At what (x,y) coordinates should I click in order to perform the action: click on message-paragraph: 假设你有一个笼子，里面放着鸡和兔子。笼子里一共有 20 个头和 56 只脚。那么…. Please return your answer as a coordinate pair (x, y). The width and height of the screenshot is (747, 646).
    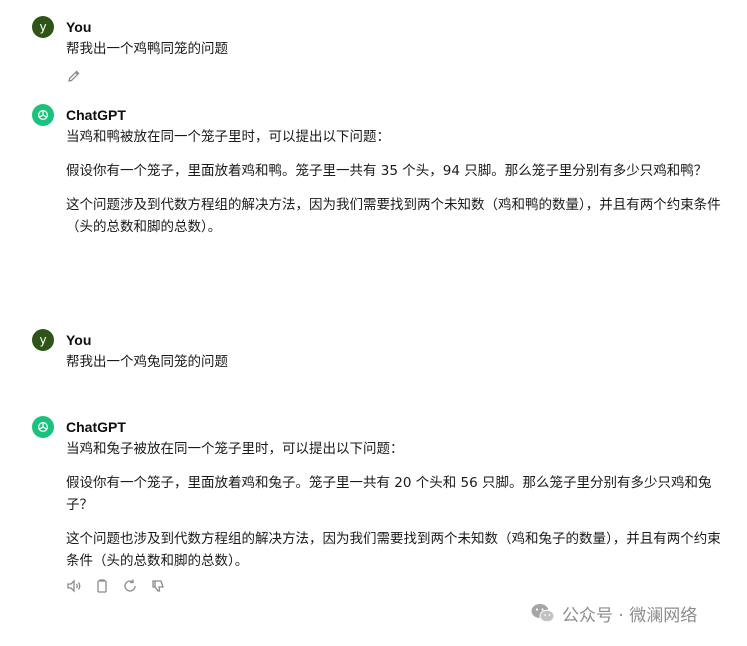
    Looking at the image, I should click on (389, 494).